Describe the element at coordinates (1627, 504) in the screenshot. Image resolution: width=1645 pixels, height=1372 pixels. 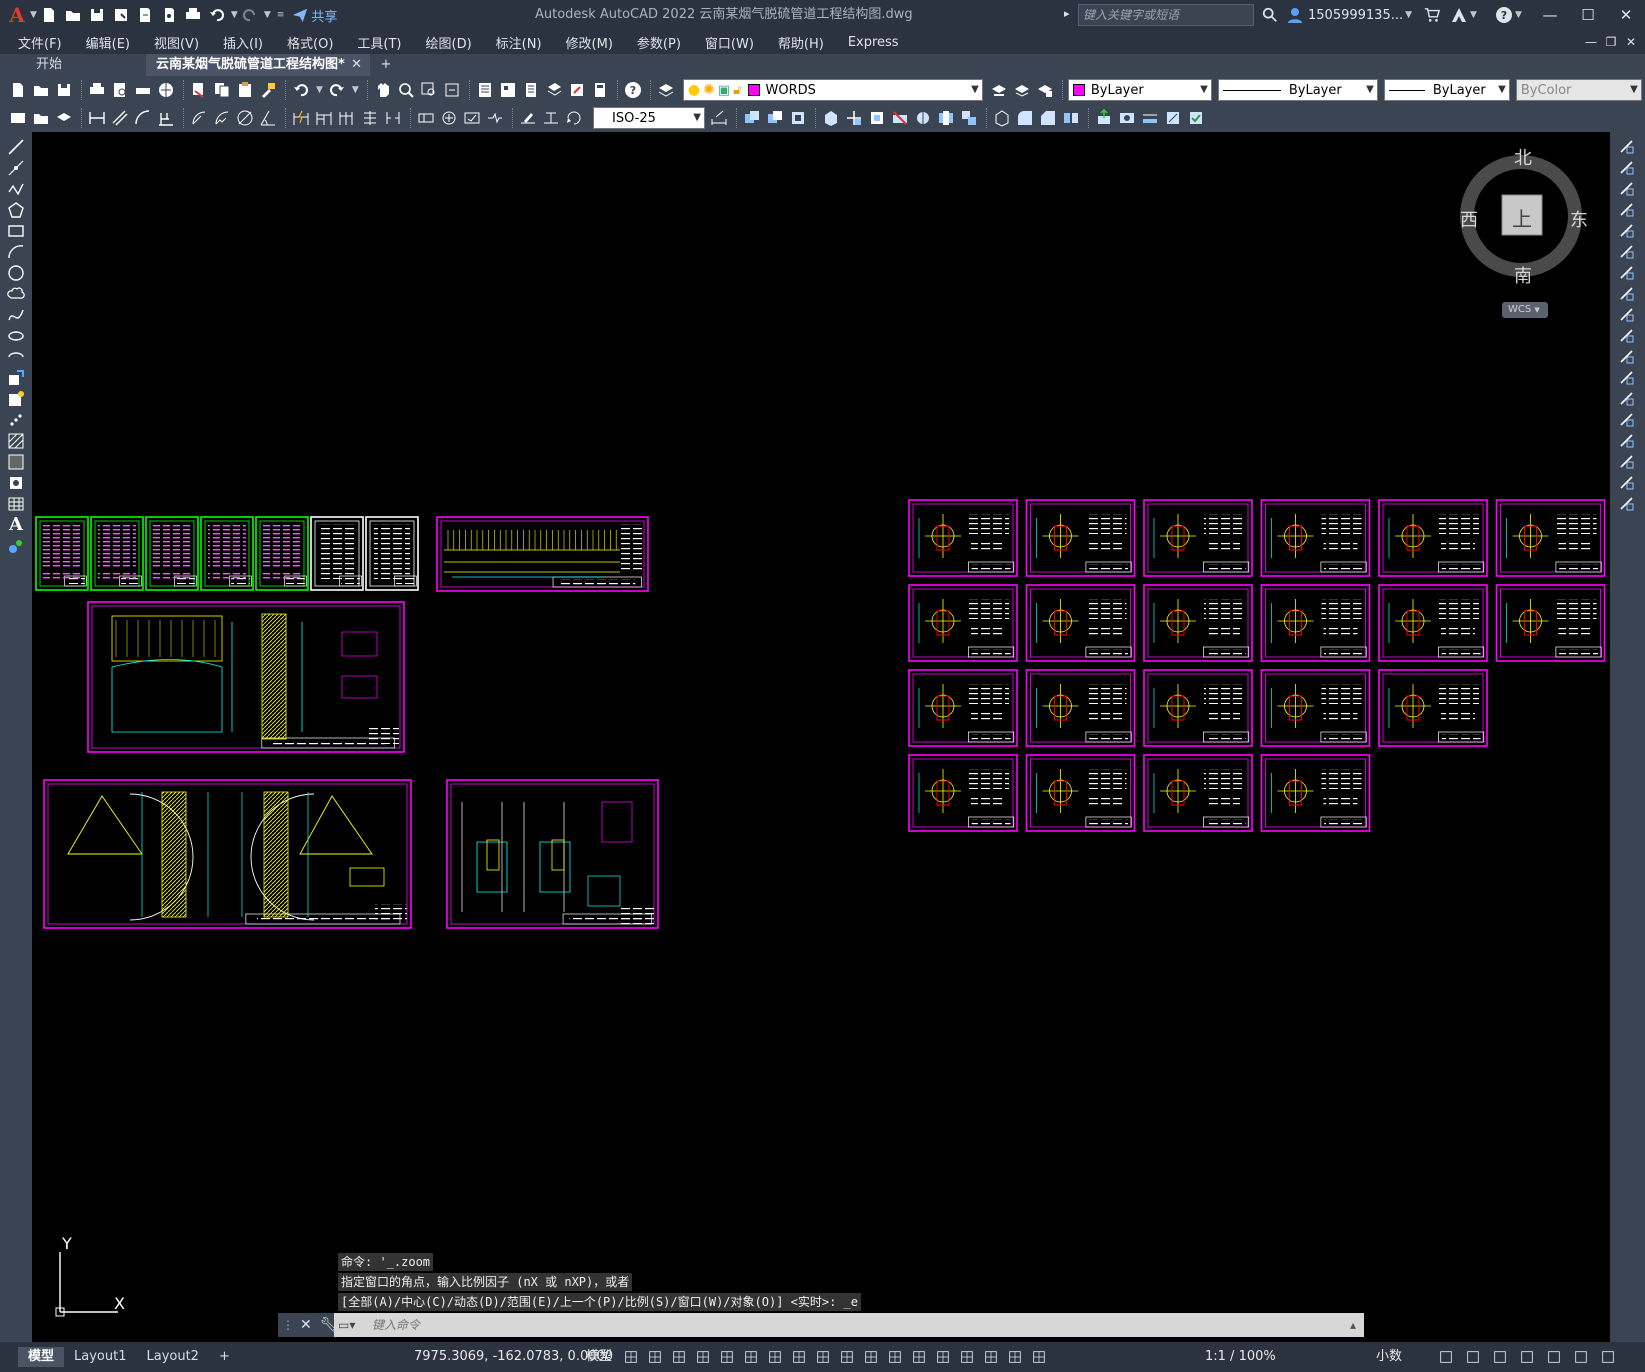
I see `explode-icon` at that location.